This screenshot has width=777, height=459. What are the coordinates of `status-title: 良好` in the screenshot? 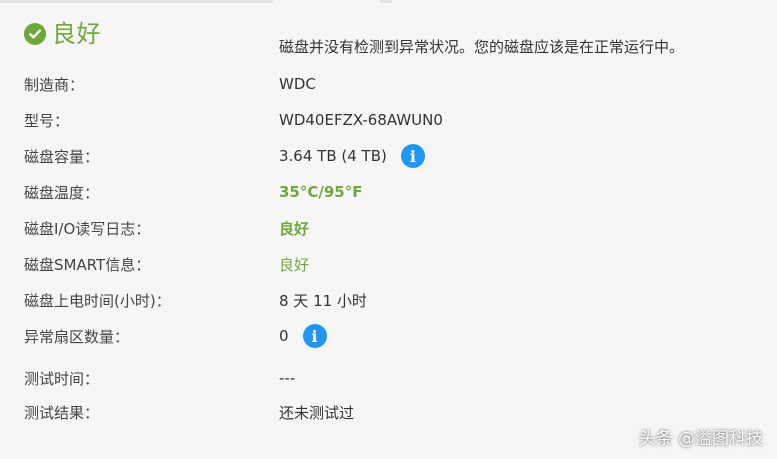 It's located at (76, 34).